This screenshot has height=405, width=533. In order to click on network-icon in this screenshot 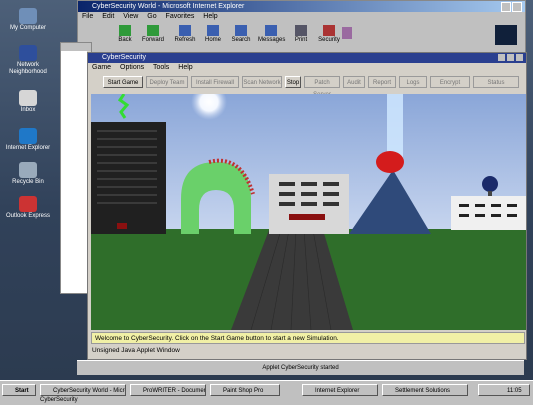, I will do `click(28, 53)`.